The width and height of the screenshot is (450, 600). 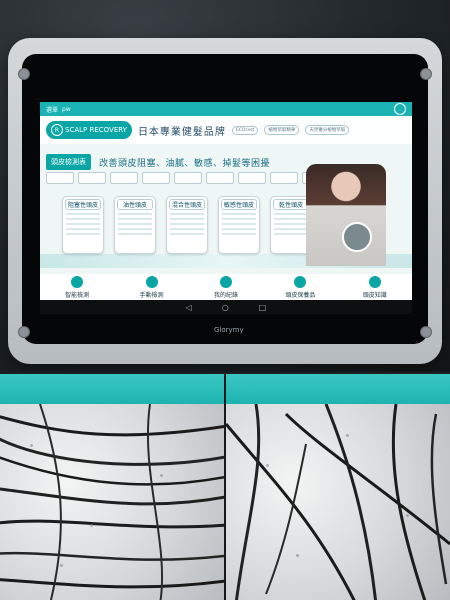 I want to click on tablet-brand-logo: Glorymy, so click(x=229, y=330).